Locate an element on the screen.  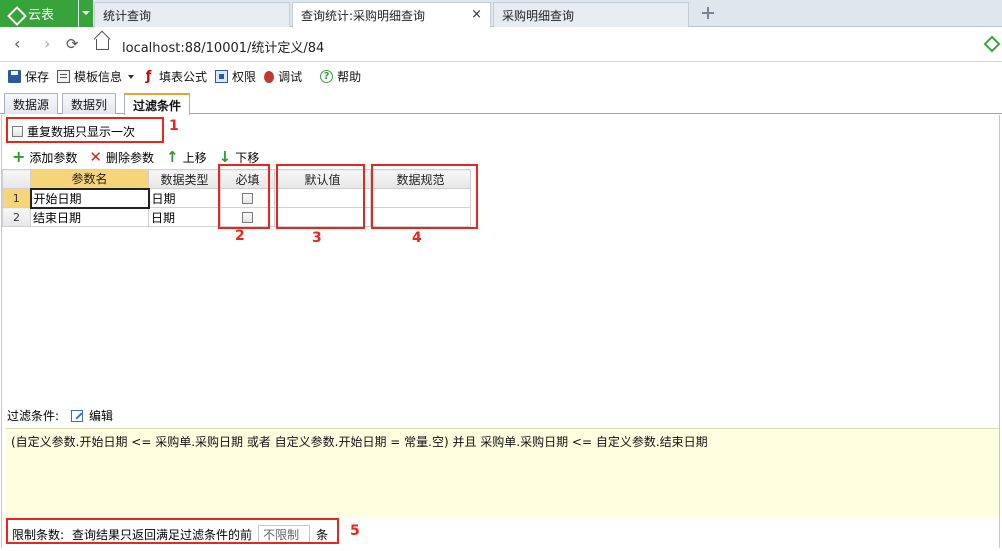
tab-data-source: 数据源 is located at coordinates (31, 103).